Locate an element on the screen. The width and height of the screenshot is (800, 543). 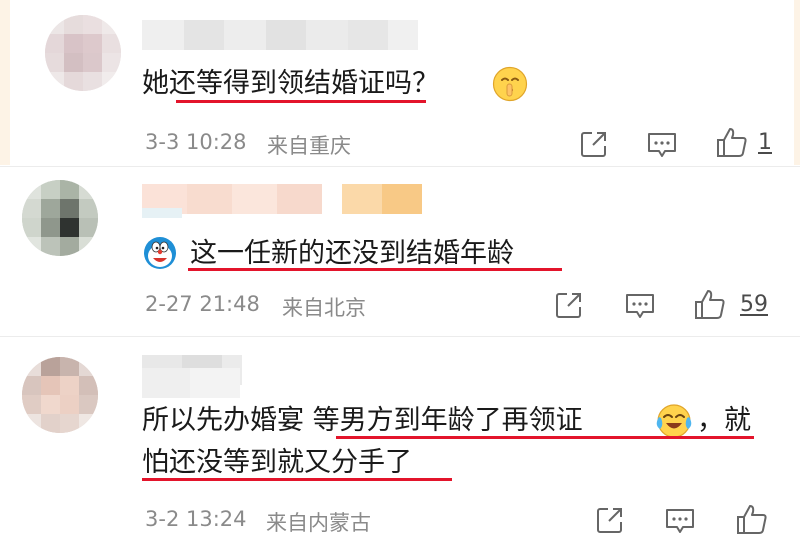
comment-text: 她还等得到领结婚证吗？ is located at coordinates (290, 83).